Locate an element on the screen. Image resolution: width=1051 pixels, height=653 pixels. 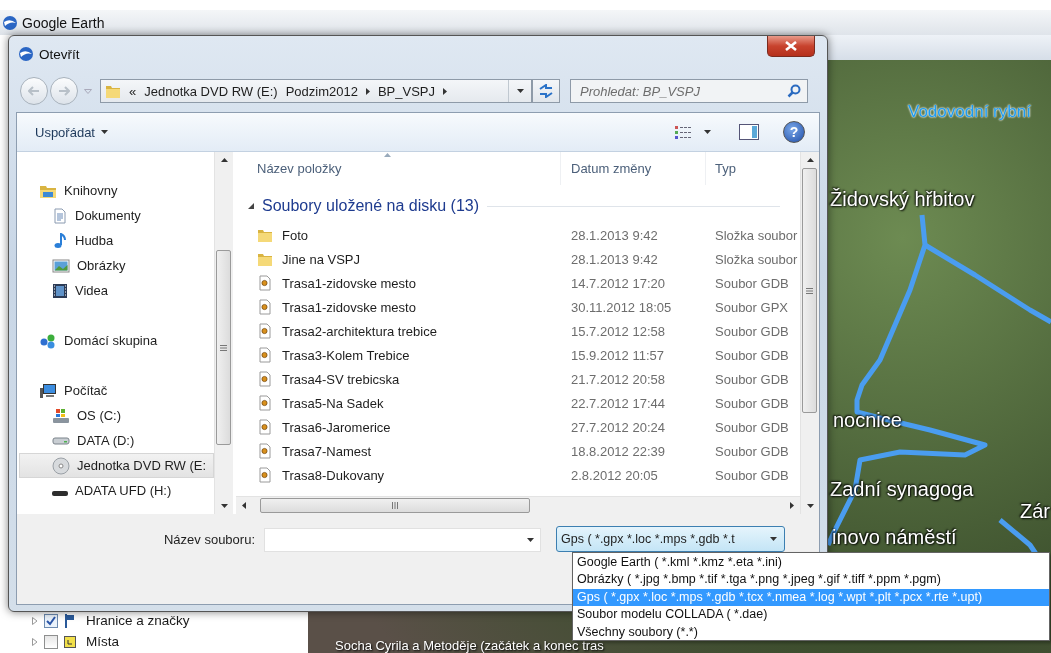
dropdown-option: Všechny soubory (*.*) is located at coordinates (811, 632).